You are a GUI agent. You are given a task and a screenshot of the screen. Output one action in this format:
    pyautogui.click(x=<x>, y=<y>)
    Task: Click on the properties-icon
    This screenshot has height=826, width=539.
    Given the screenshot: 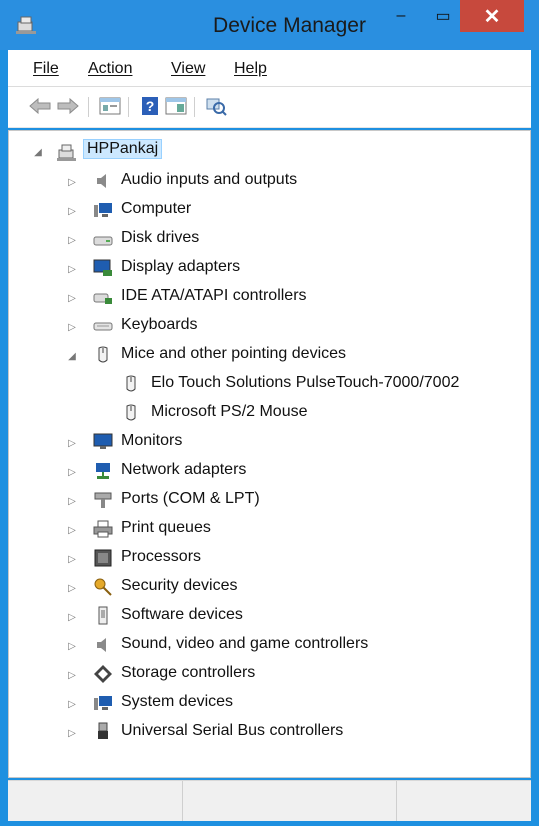 What is the action you would take?
    pyautogui.click(x=110, y=106)
    